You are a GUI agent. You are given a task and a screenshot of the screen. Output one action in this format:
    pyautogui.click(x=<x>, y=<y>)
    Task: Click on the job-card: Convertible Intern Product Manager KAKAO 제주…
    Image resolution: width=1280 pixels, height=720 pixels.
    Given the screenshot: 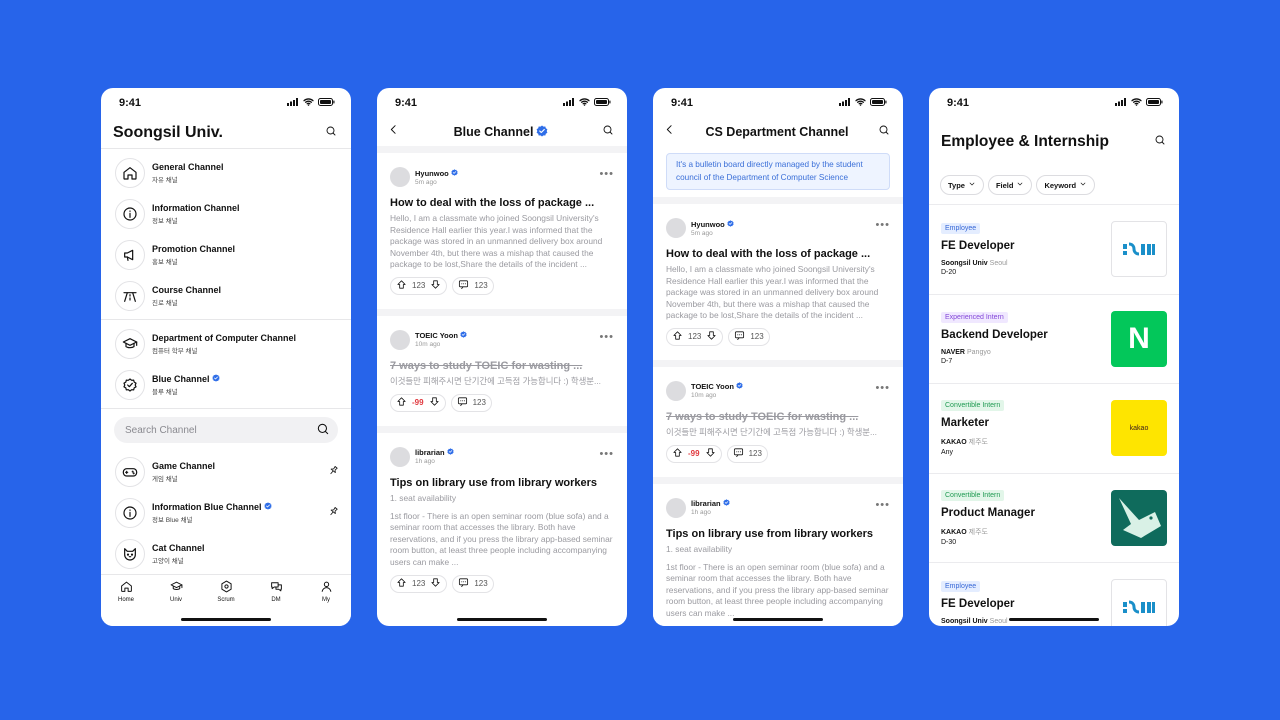 What is the action you would take?
    pyautogui.click(x=1054, y=517)
    